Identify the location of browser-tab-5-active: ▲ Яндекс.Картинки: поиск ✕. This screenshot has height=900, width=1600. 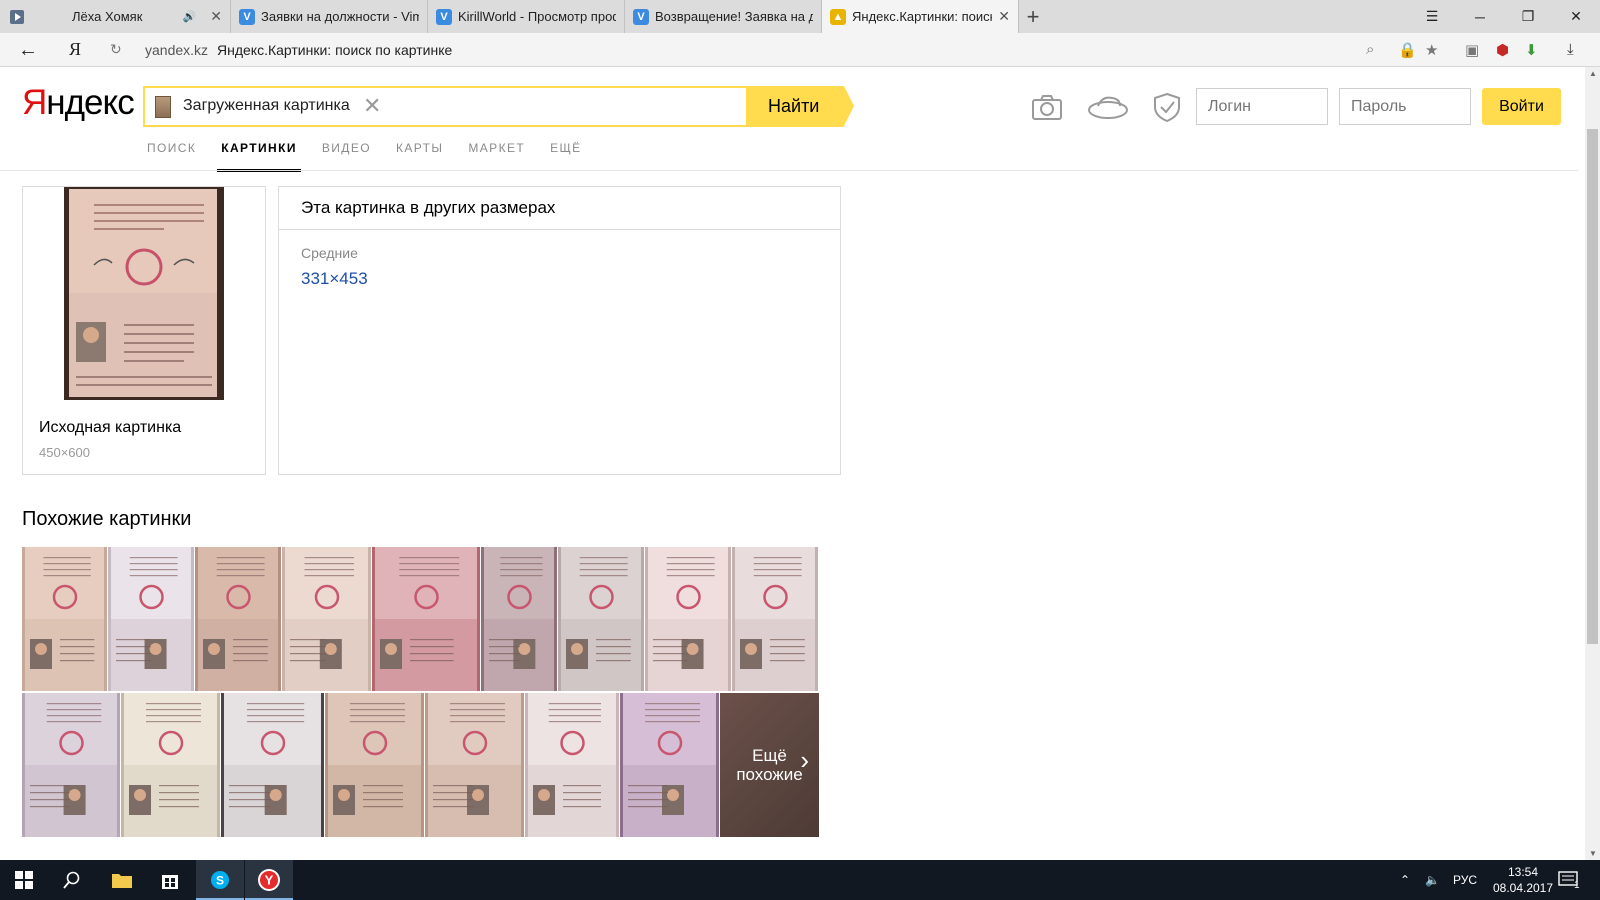
(920, 16).